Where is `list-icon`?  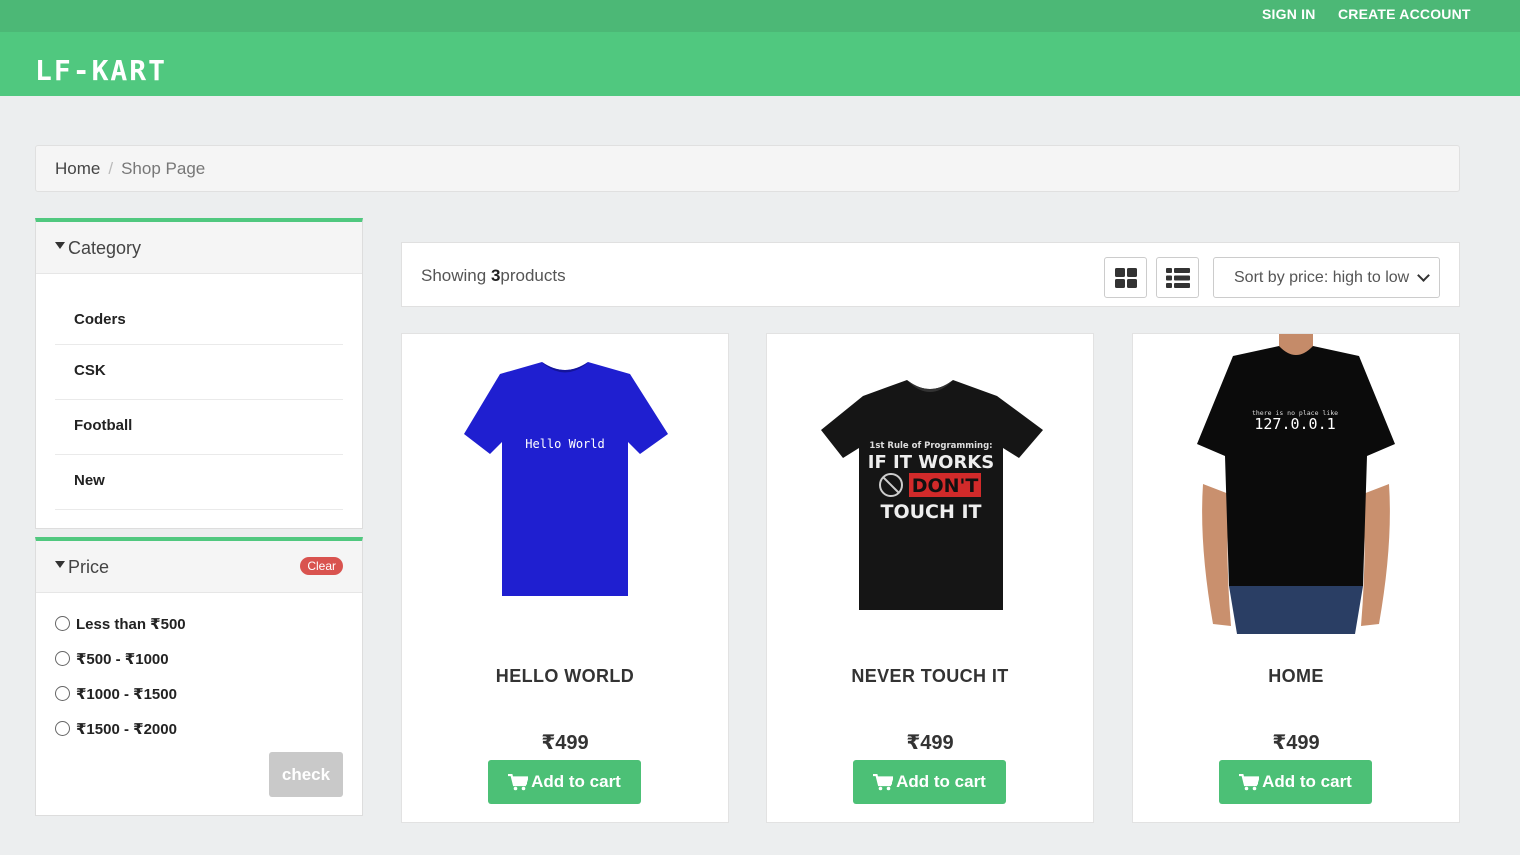 list-icon is located at coordinates (1177, 277).